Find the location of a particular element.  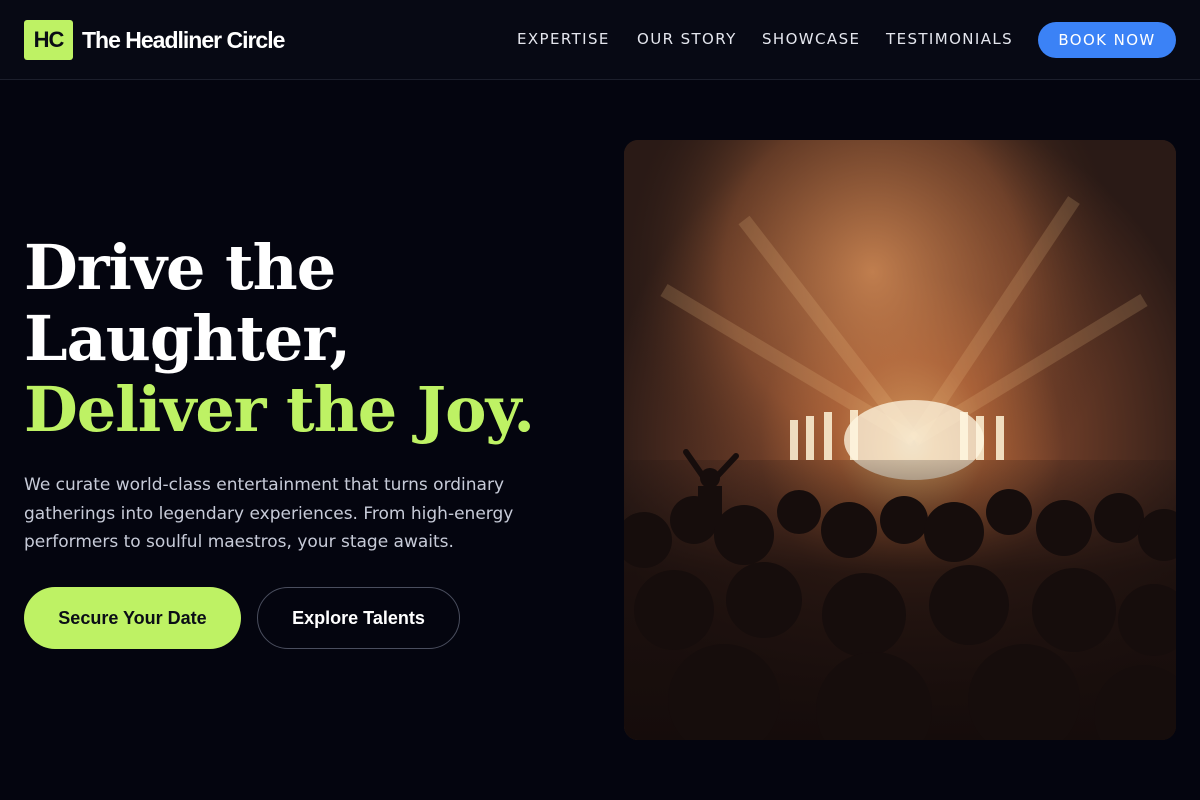

secure-date-button: Secure Your Date is located at coordinates (132, 618).